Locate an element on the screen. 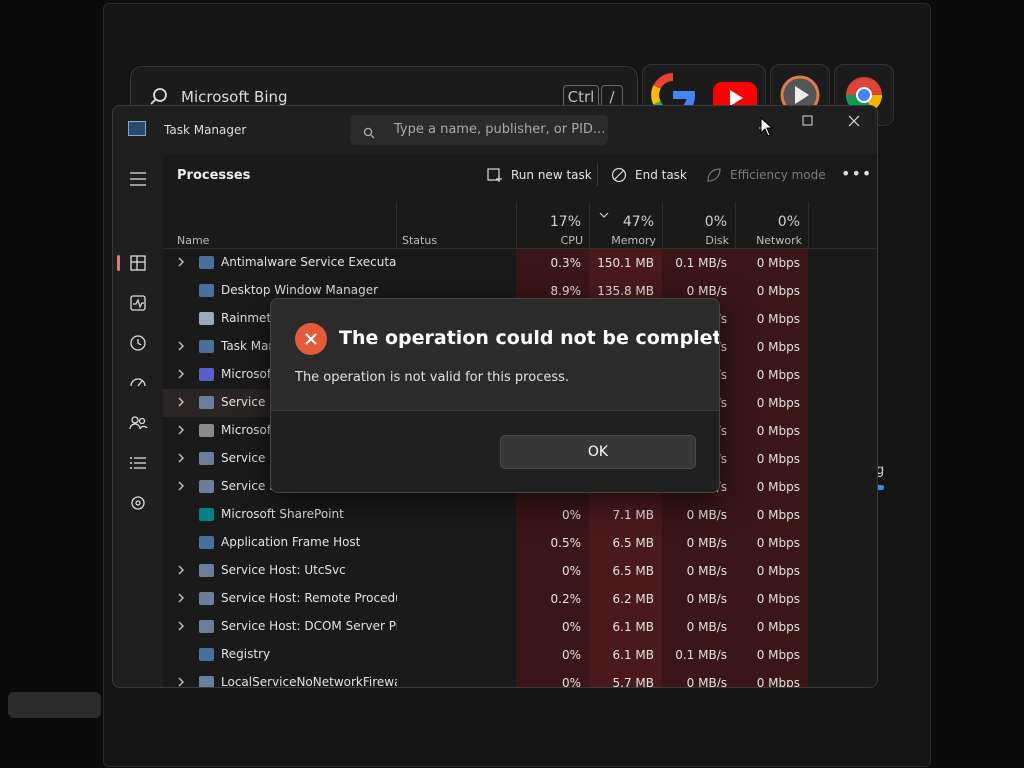 The width and height of the screenshot is (1024, 768). nav-active-indicator is located at coordinates (118, 263).